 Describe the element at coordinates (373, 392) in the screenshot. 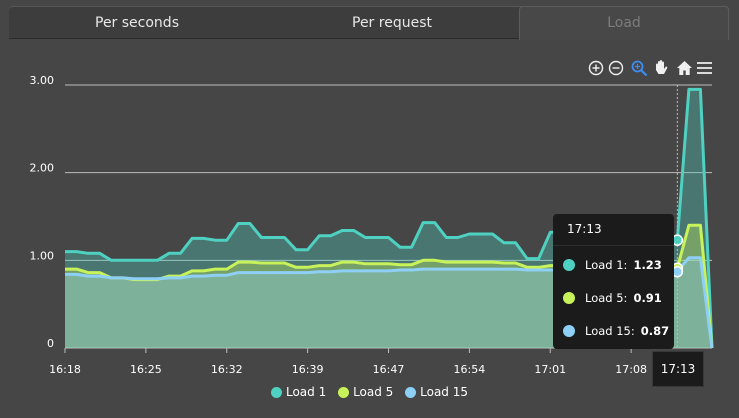

I see `legend-label-load5: Load 5` at that location.